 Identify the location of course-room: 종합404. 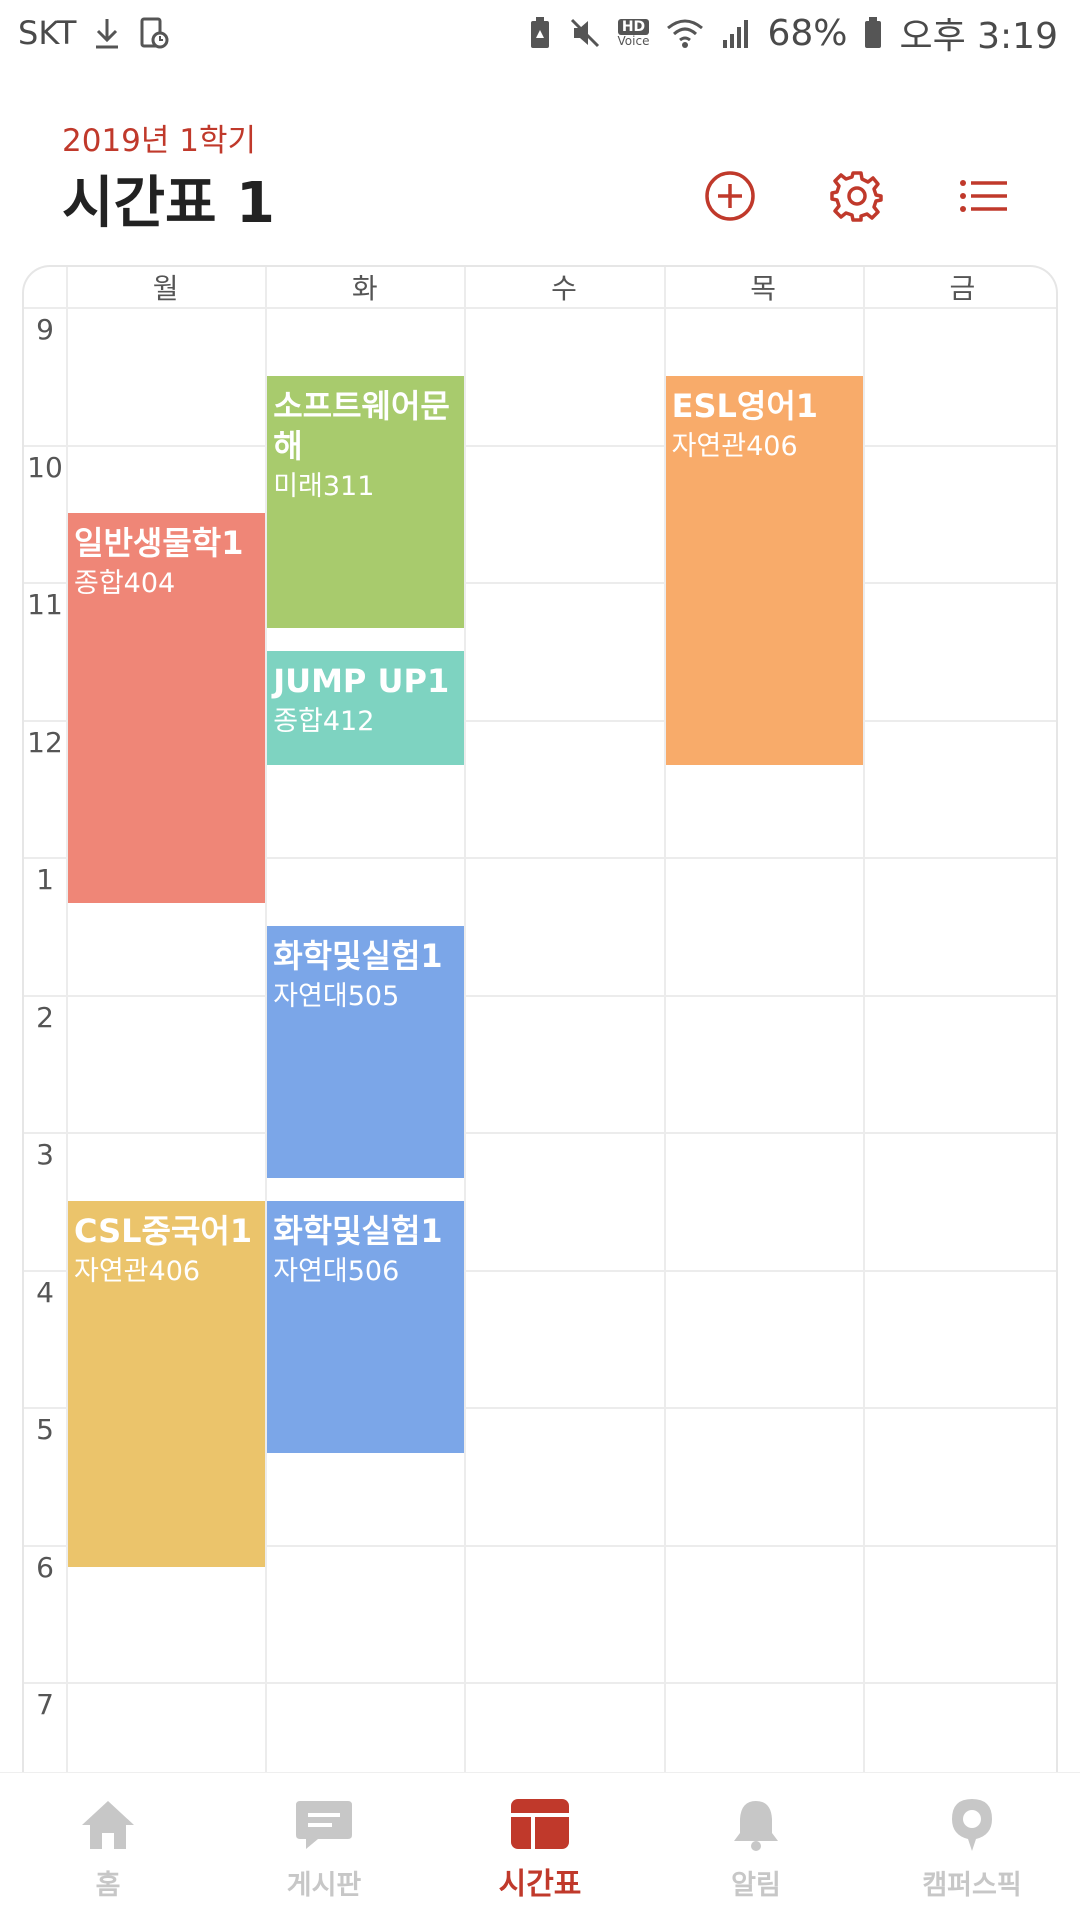
(125, 584).